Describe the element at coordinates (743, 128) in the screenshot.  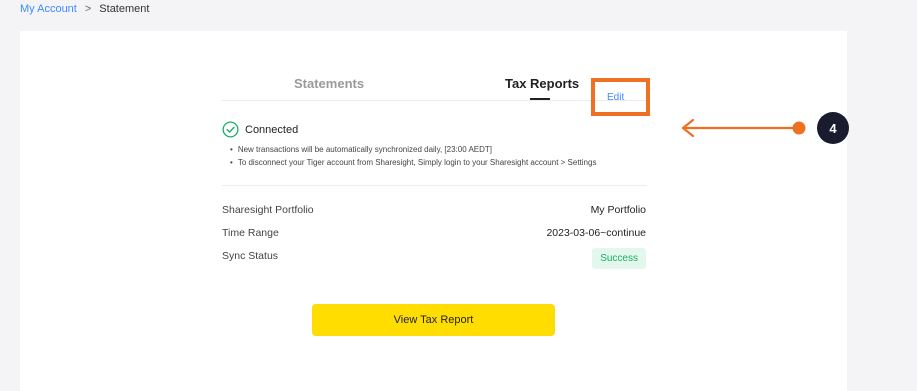
I see `callout-arrow-icon` at that location.